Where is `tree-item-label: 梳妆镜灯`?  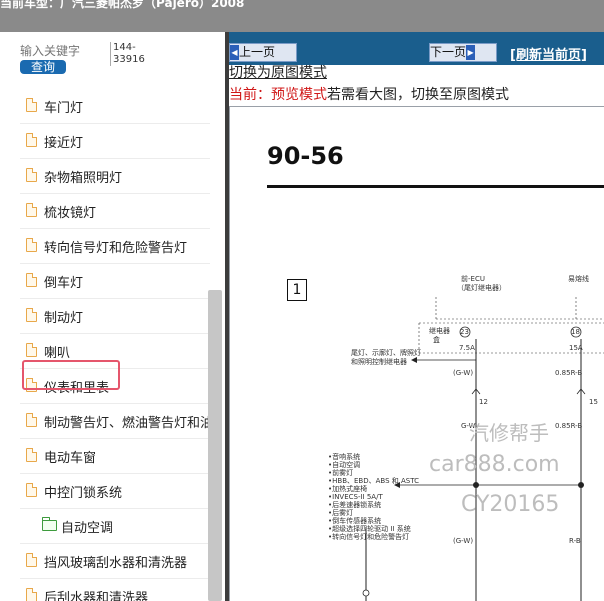
tree-item-label: 梳妆镜灯 is located at coordinates (70, 213).